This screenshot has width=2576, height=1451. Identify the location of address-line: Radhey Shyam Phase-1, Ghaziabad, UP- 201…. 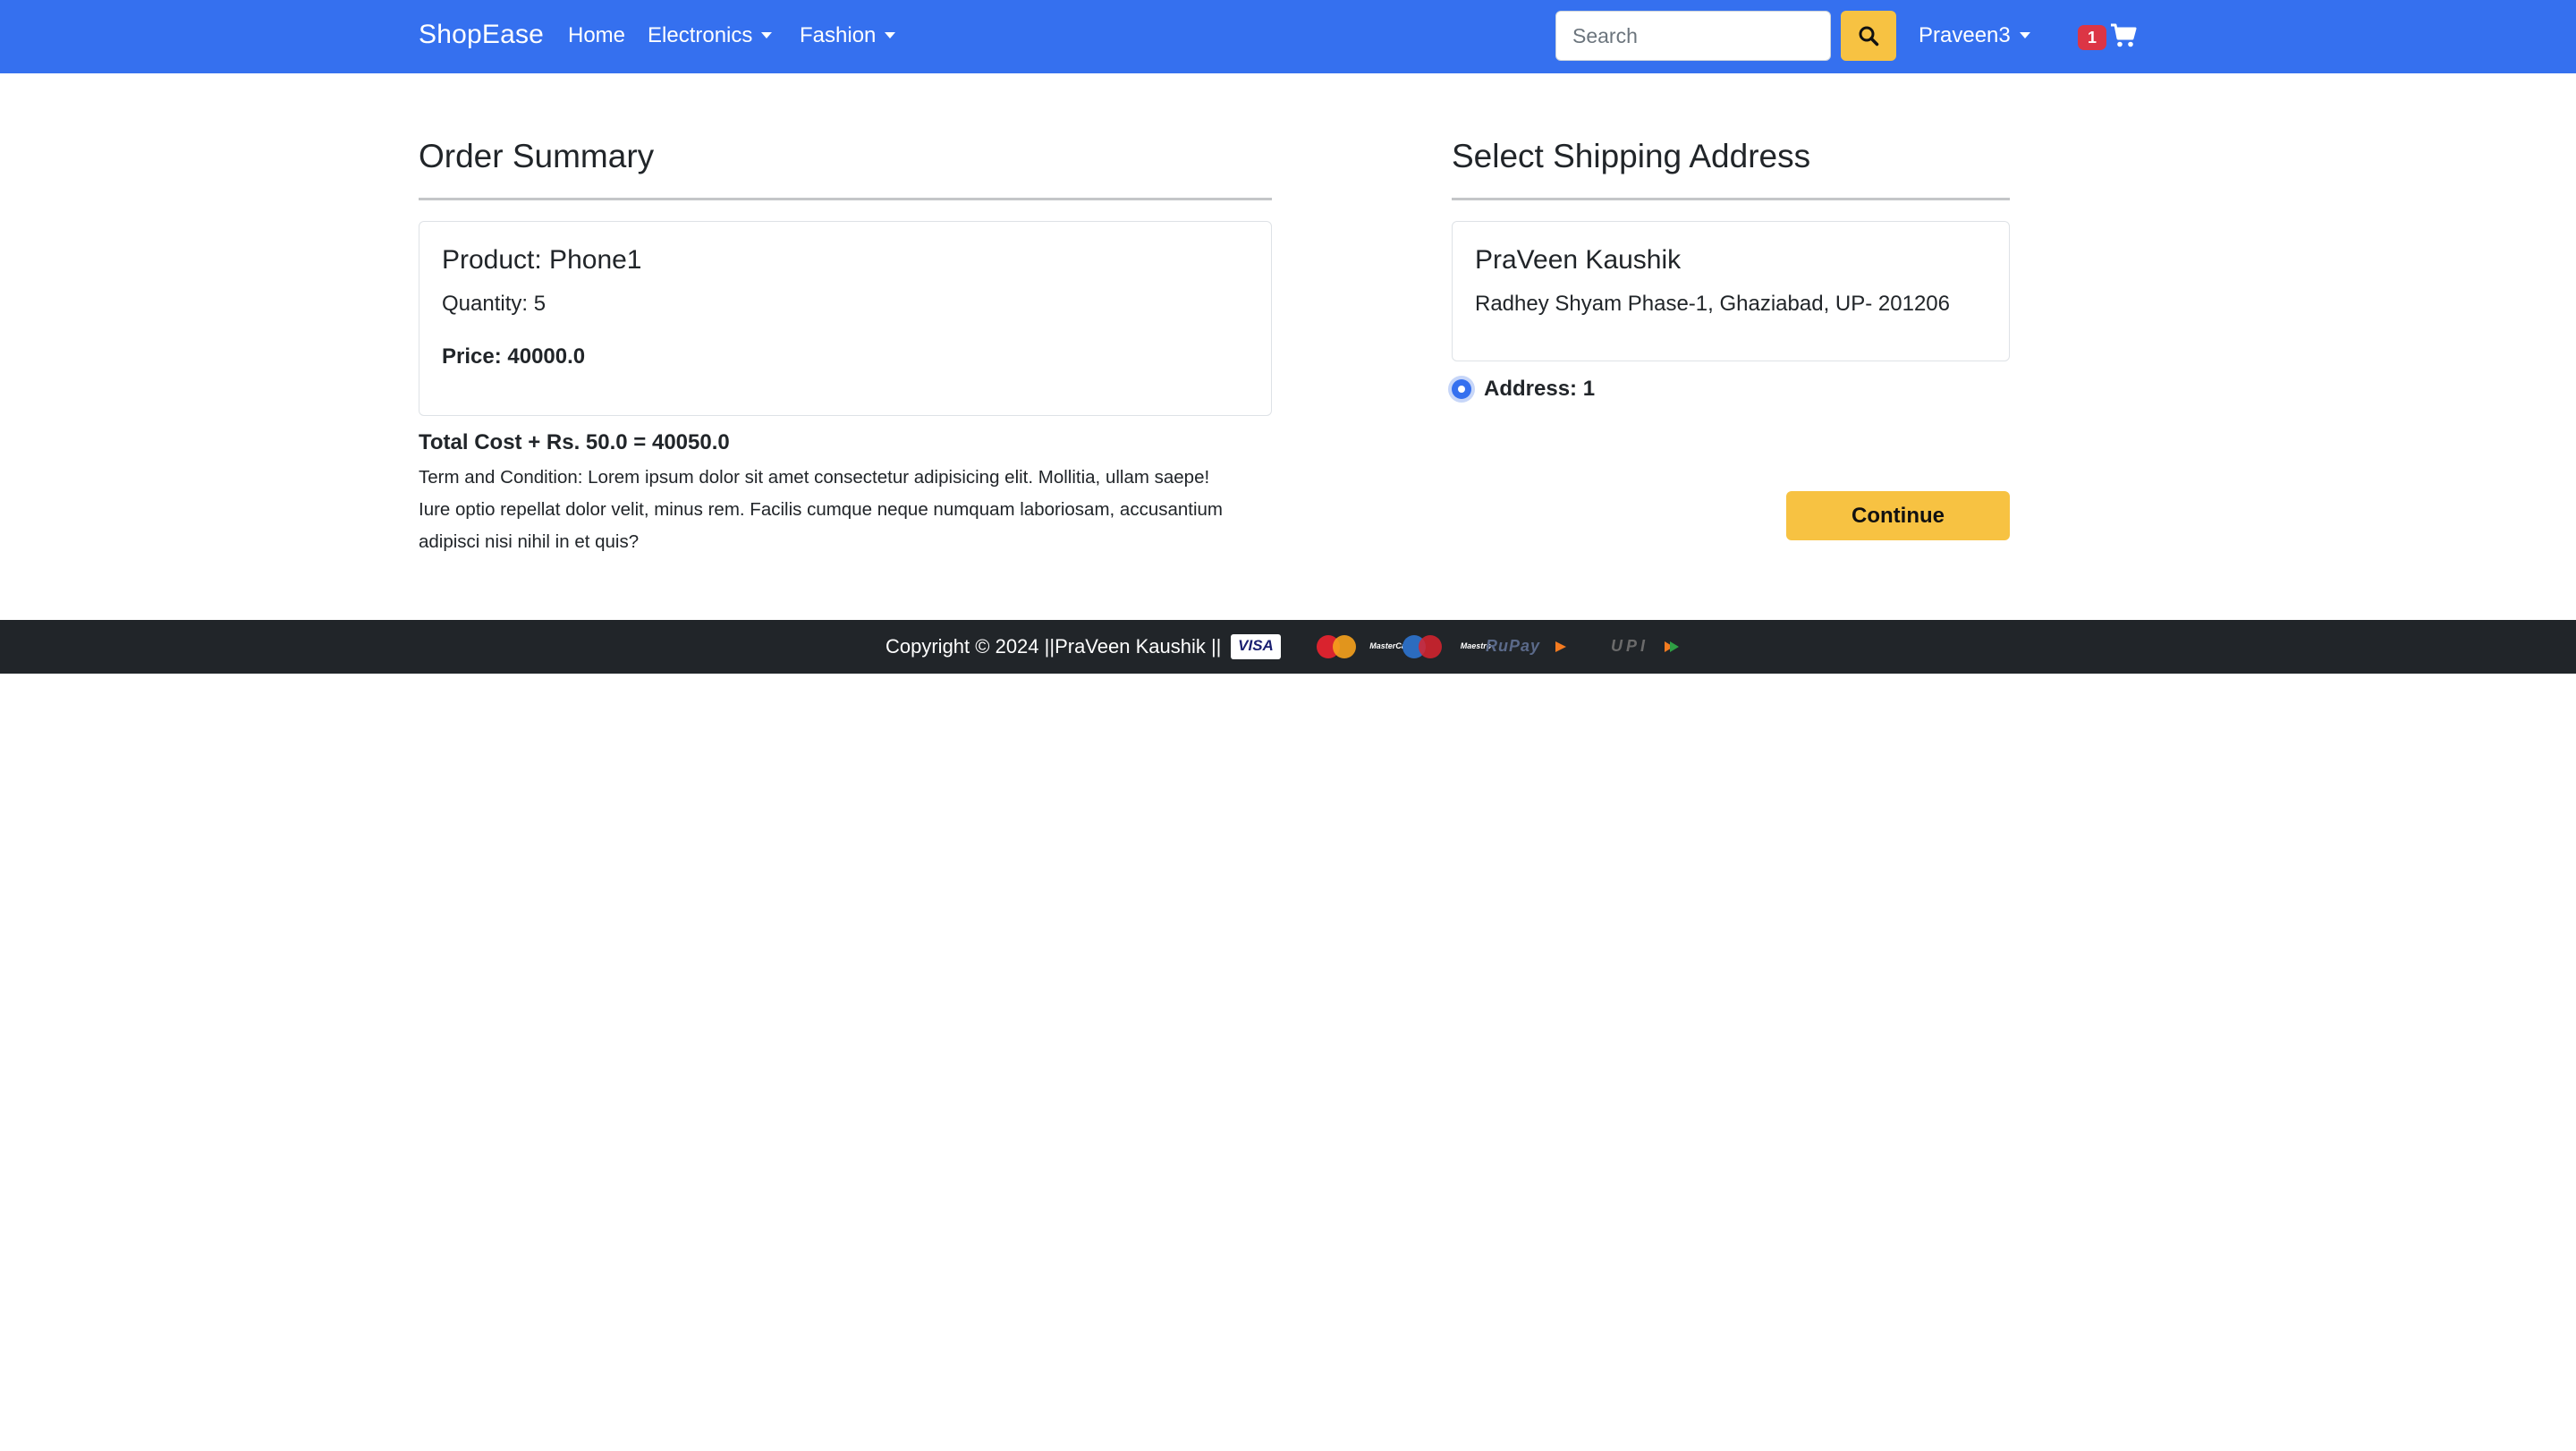
(1712, 304).